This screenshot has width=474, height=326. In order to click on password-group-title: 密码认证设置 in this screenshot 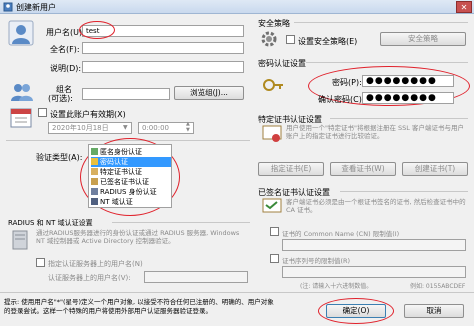, I will do `click(282, 63)`.